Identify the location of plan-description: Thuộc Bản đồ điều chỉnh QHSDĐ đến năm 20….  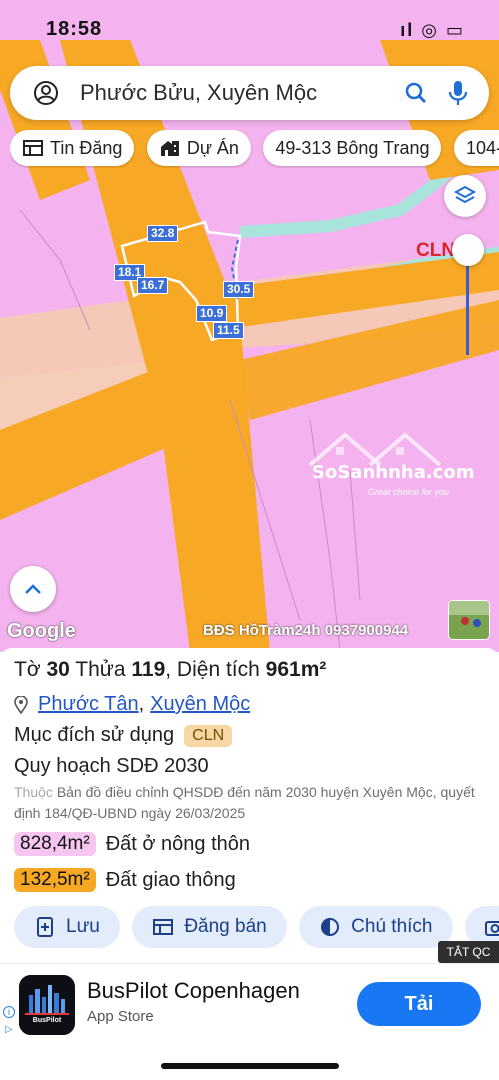
(249, 803).